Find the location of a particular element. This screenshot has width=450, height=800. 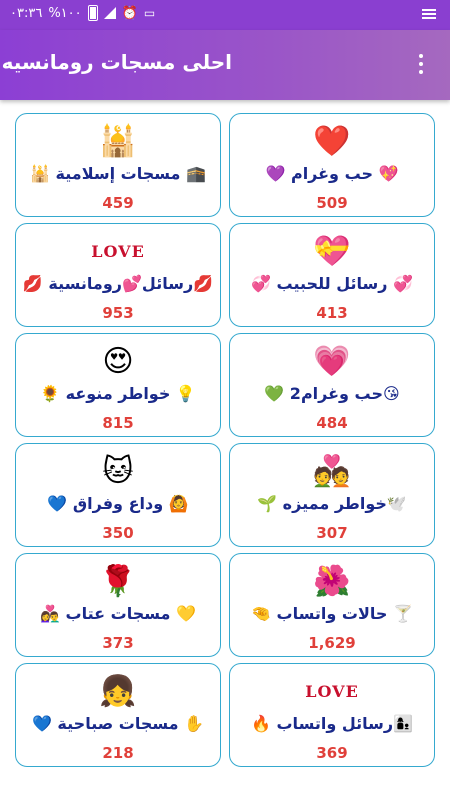

alarm-icon: ⏰ is located at coordinates (129, 13).